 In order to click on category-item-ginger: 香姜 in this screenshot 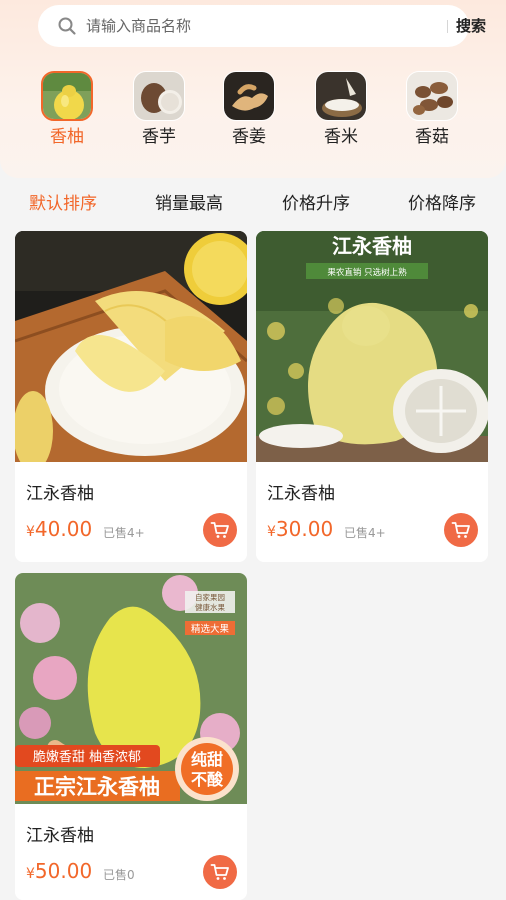, I will do `click(249, 111)`.